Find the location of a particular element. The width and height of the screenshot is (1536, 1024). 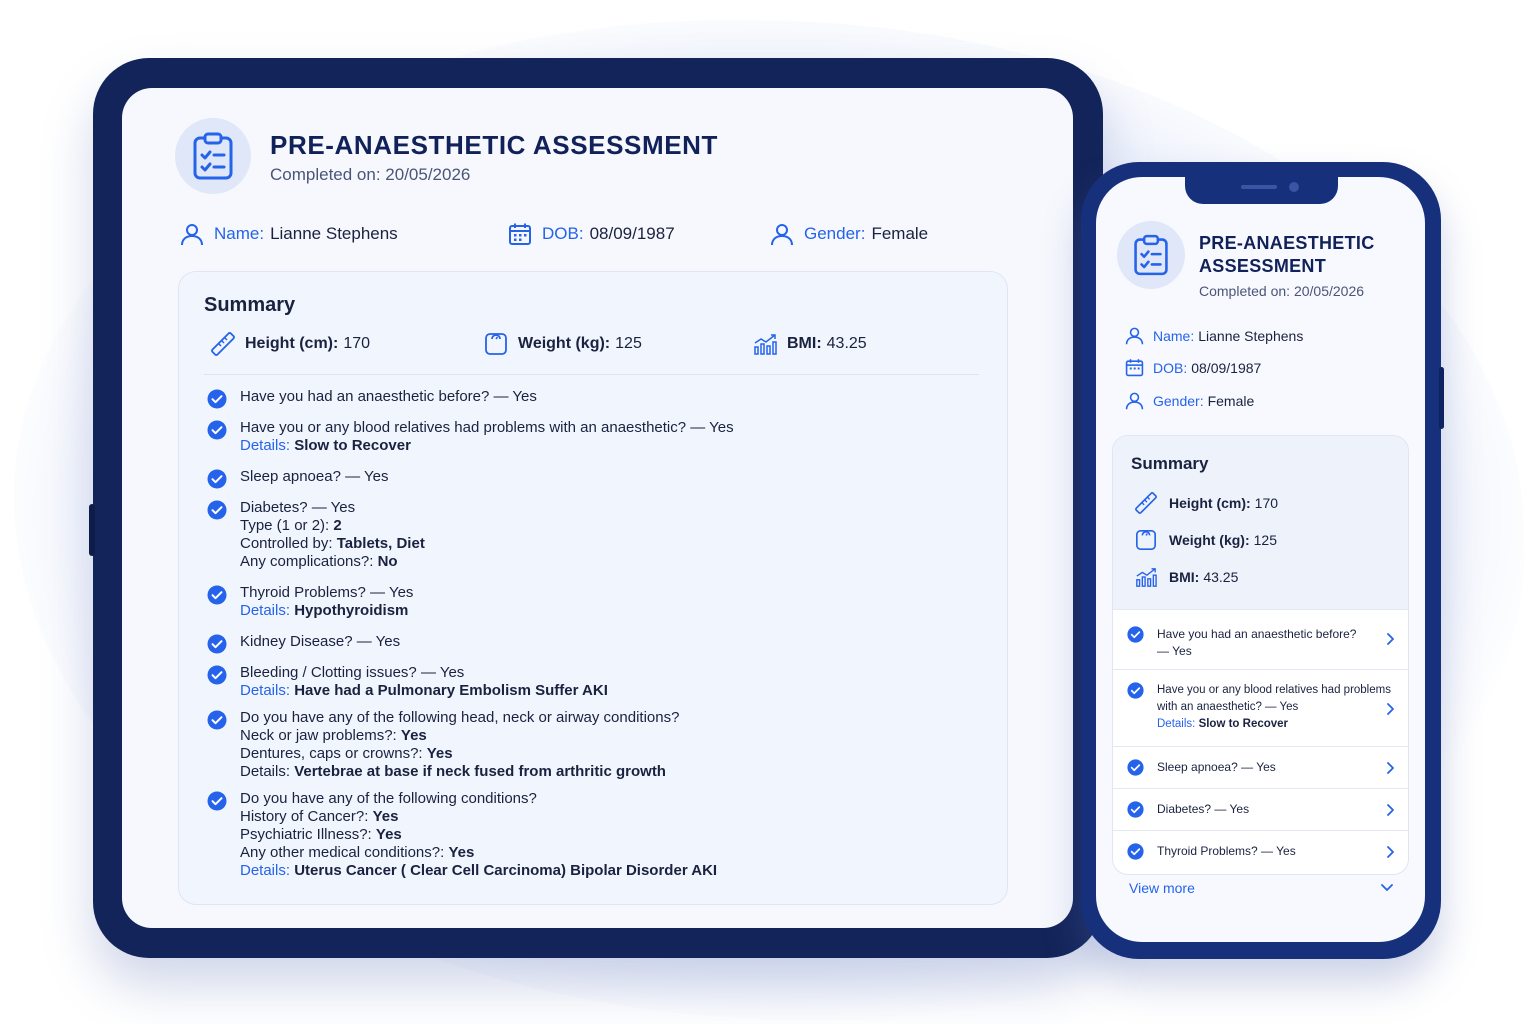

list-item: Sleep apnoea? — Yes is located at coordinates (1260, 767).